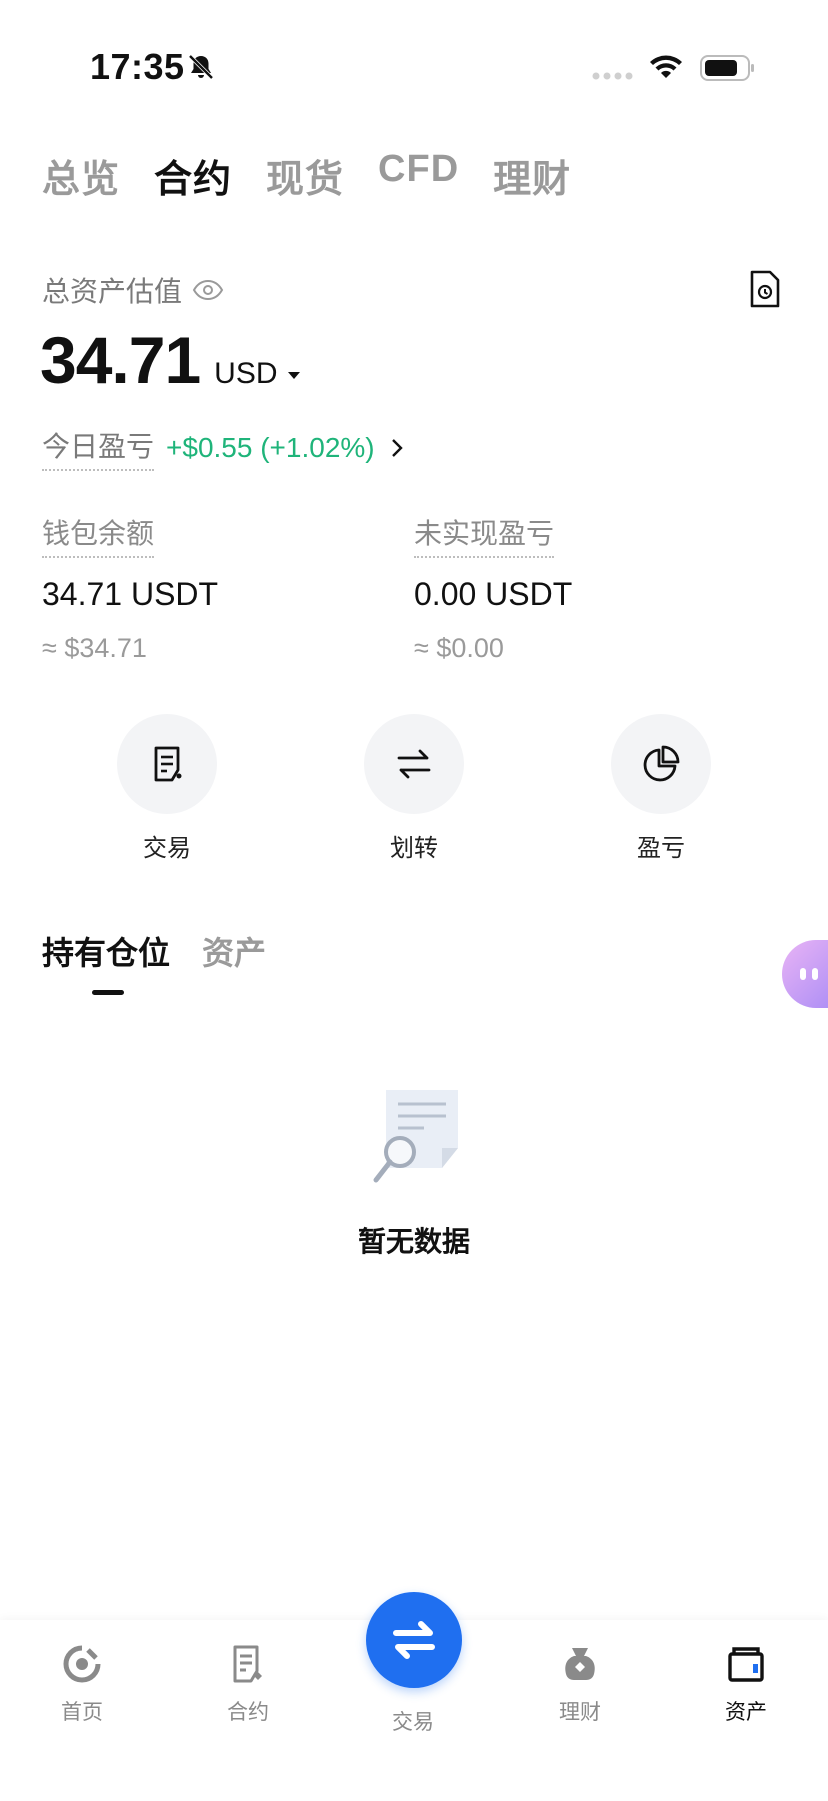 The image size is (828, 1801). What do you see at coordinates (130, 594) in the screenshot?
I see `wallet-balance-value: 34.71 USDT` at bounding box center [130, 594].